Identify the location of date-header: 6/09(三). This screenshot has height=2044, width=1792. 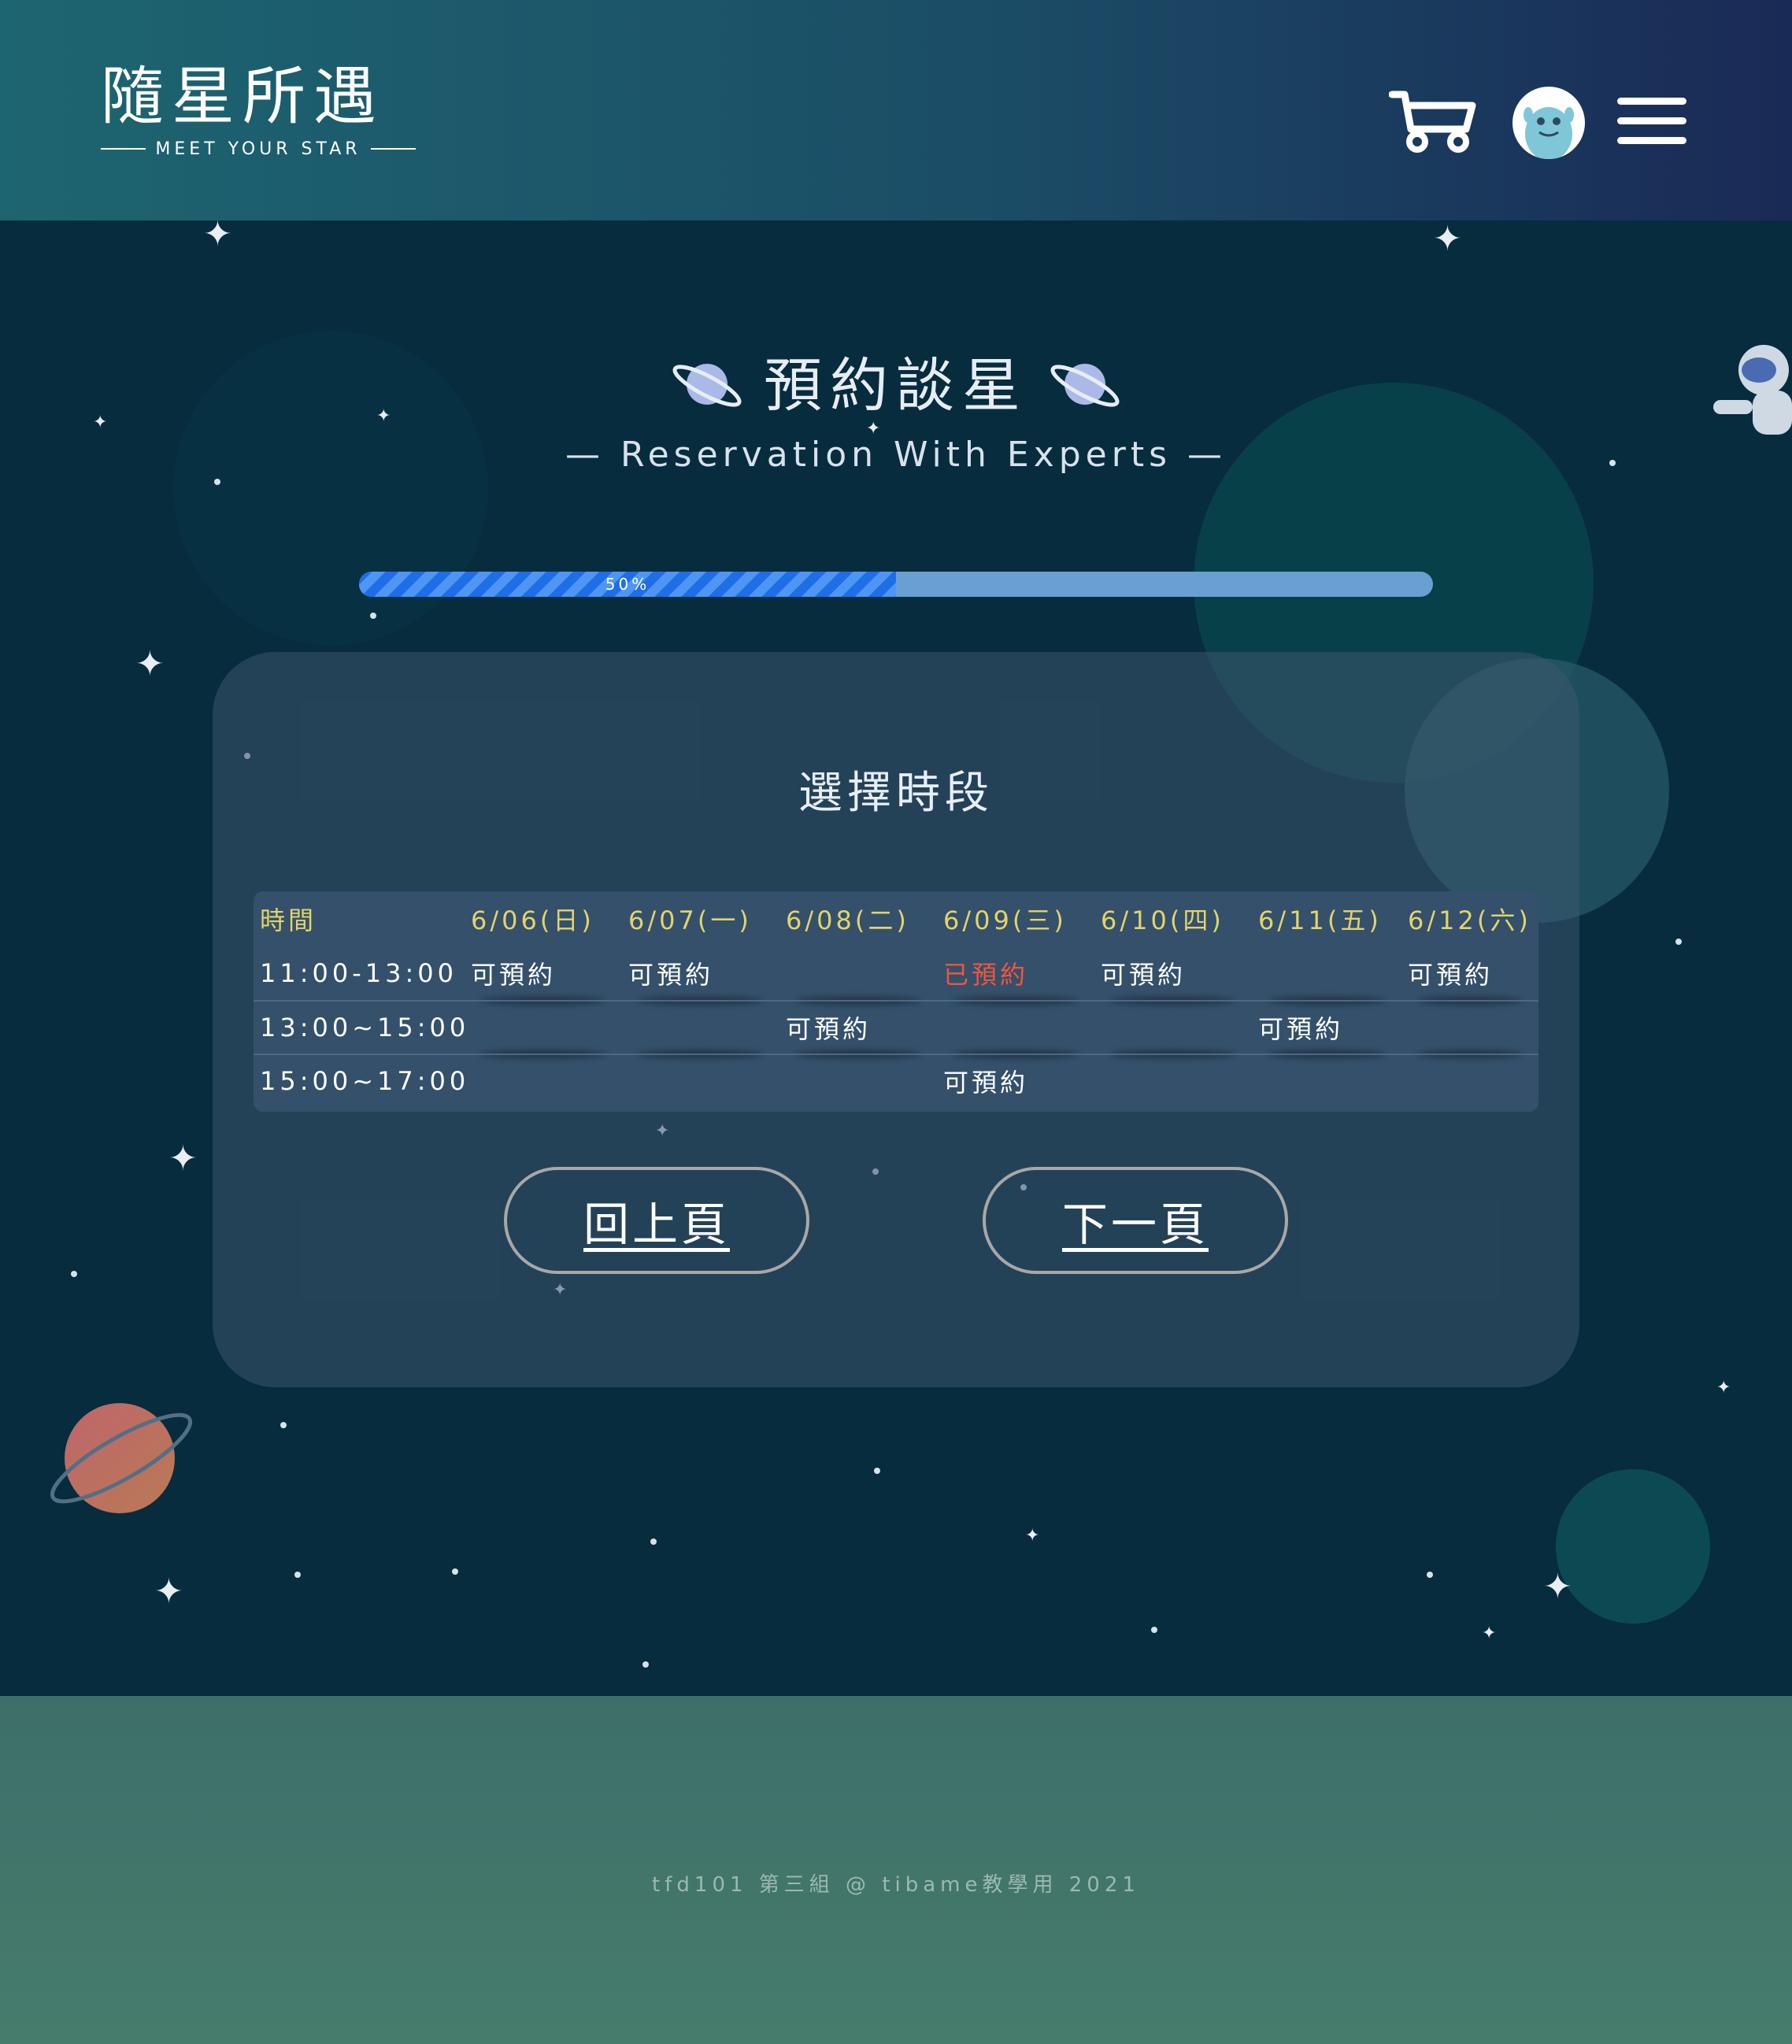
(1005, 920).